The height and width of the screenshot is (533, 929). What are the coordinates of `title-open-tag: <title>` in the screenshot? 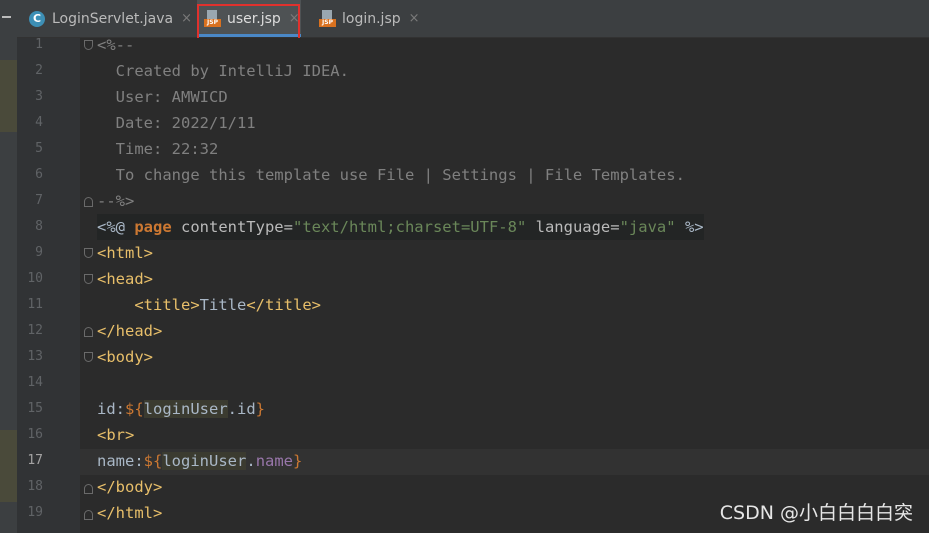 It's located at (167, 305).